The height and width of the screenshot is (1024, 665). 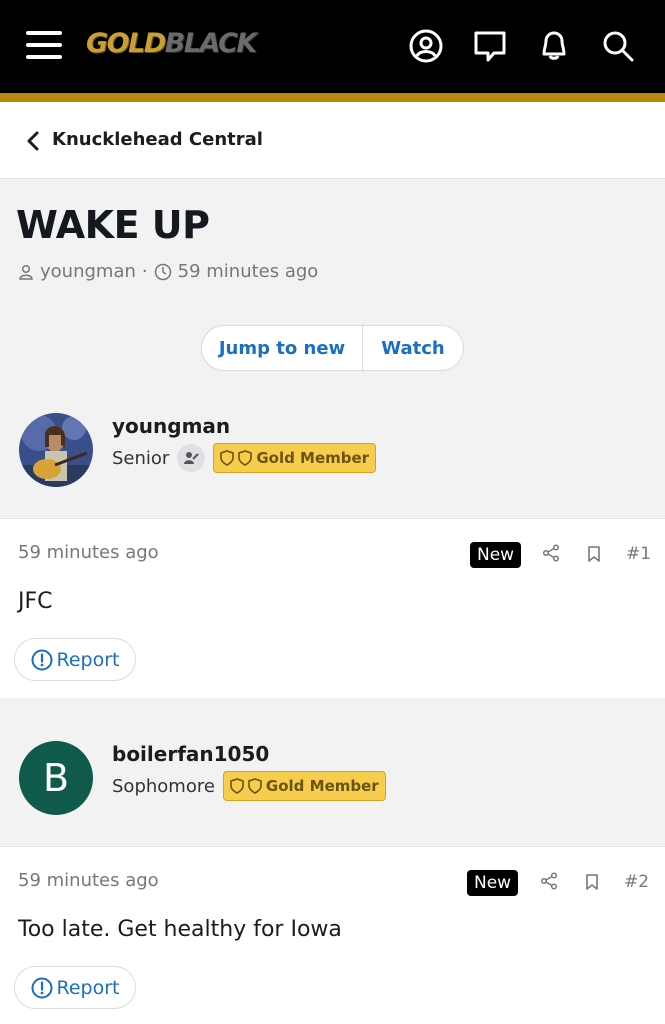 What do you see at coordinates (180, 929) in the screenshot?
I see `post-content: Too late. Get healthy for Iowa` at bounding box center [180, 929].